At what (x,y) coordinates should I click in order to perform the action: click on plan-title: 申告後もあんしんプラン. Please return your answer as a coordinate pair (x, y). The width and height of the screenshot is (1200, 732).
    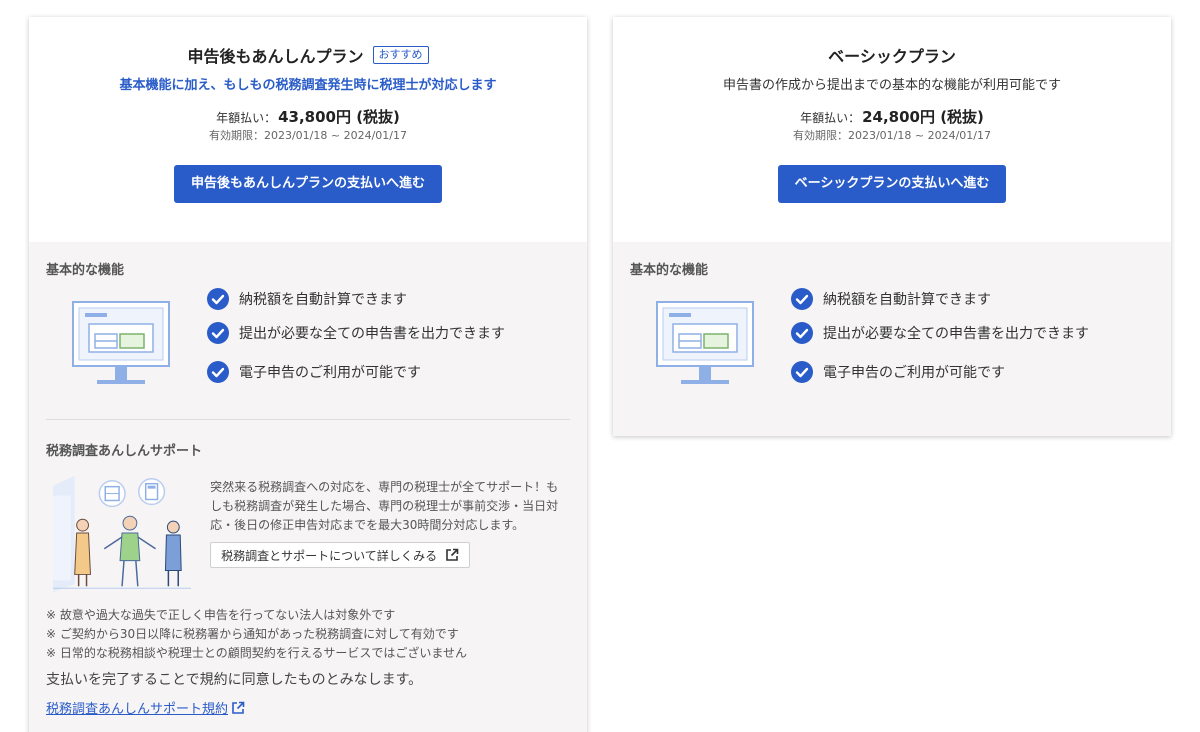
    Looking at the image, I should click on (275, 56).